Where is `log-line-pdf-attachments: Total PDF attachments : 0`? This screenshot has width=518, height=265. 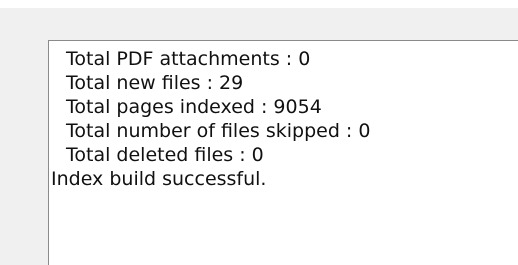
log-line-pdf-attachments: Total PDF attachments : 0 is located at coordinates (188, 59).